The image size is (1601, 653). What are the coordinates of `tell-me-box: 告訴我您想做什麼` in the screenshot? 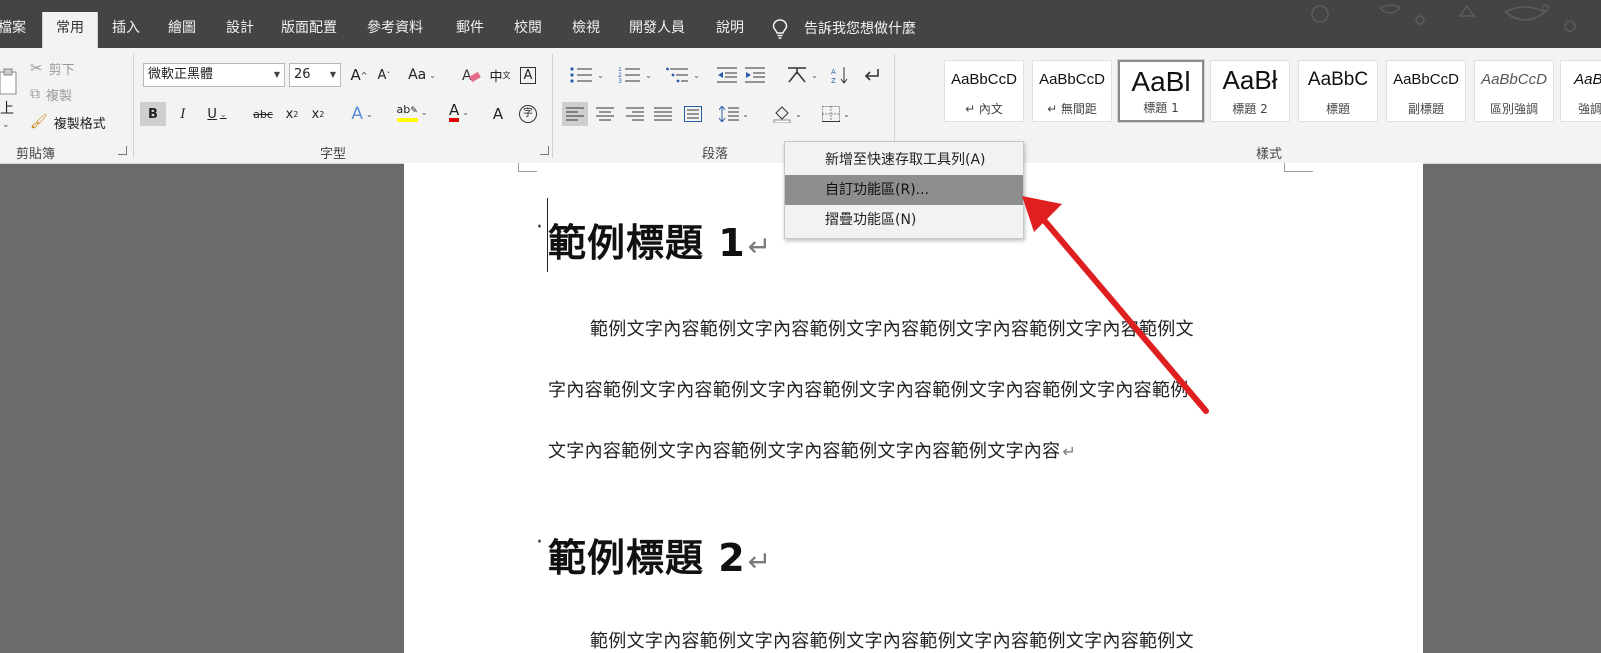 It's located at (860, 28).